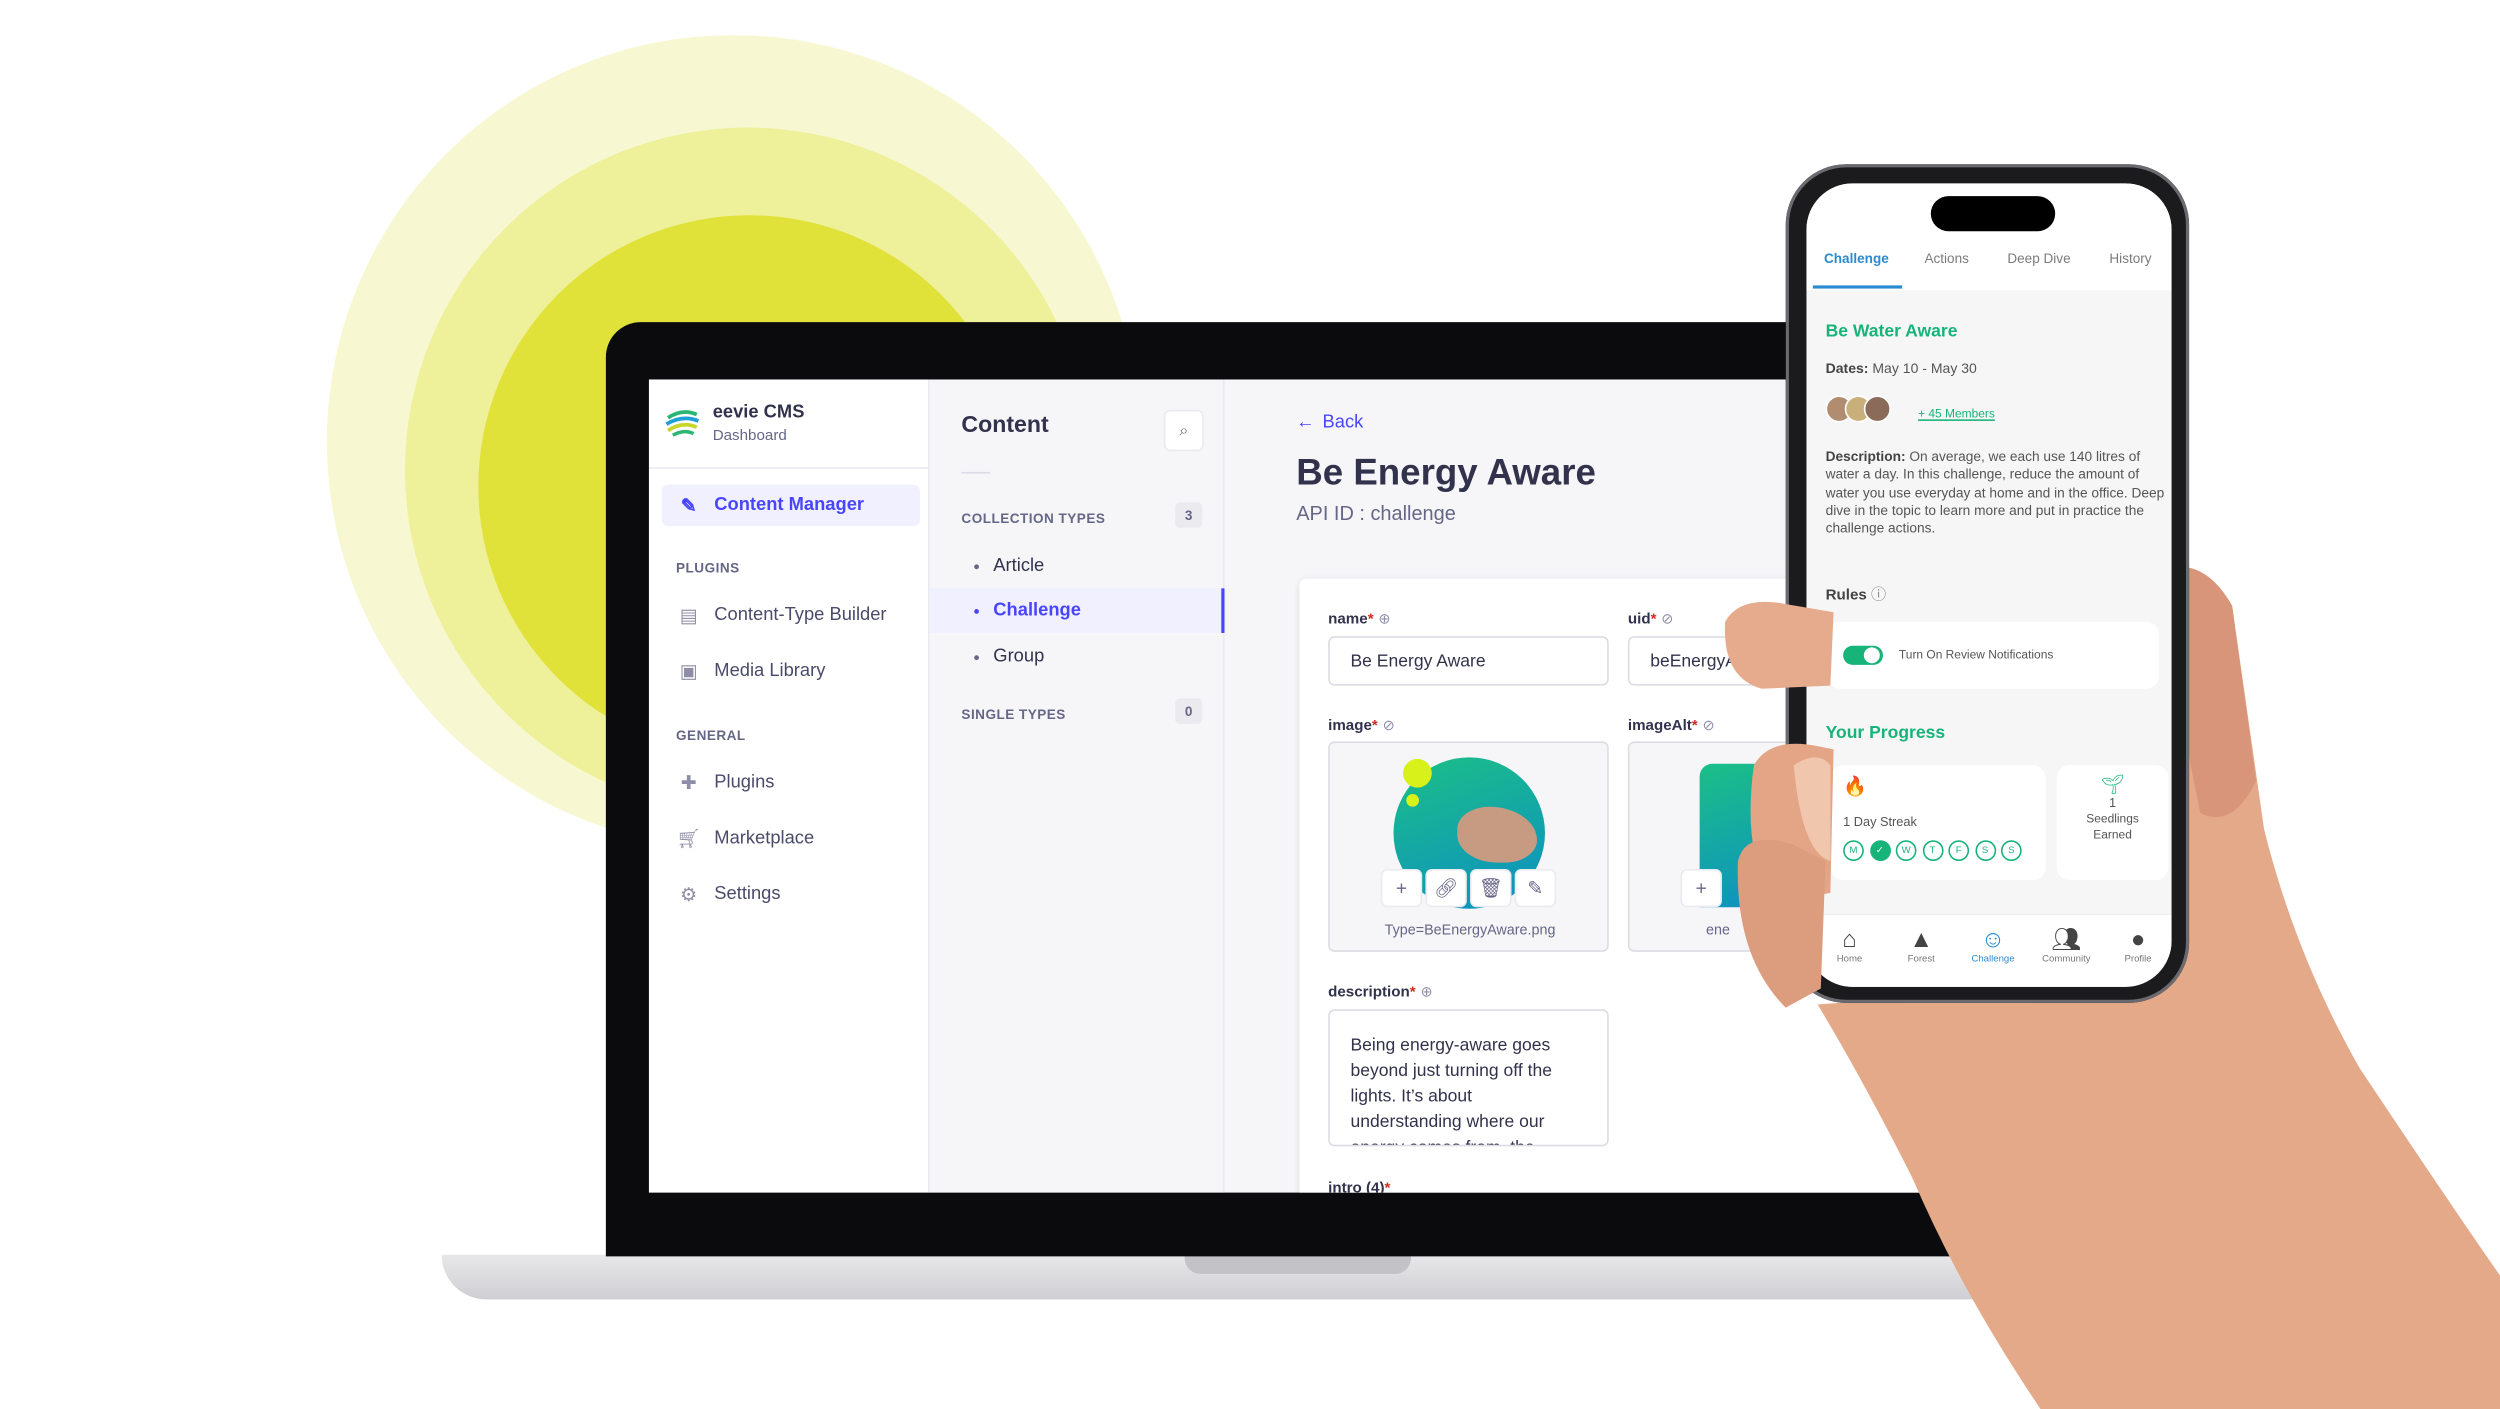 The width and height of the screenshot is (2500, 1409). What do you see at coordinates (2130, 258) in the screenshot?
I see `tab-history: History` at bounding box center [2130, 258].